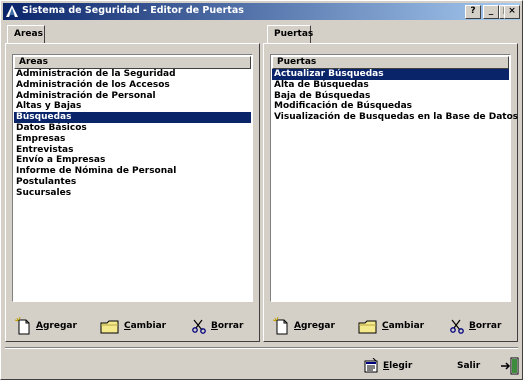  I want to click on list-item: Informe de Nómina de Personal, so click(132, 171).